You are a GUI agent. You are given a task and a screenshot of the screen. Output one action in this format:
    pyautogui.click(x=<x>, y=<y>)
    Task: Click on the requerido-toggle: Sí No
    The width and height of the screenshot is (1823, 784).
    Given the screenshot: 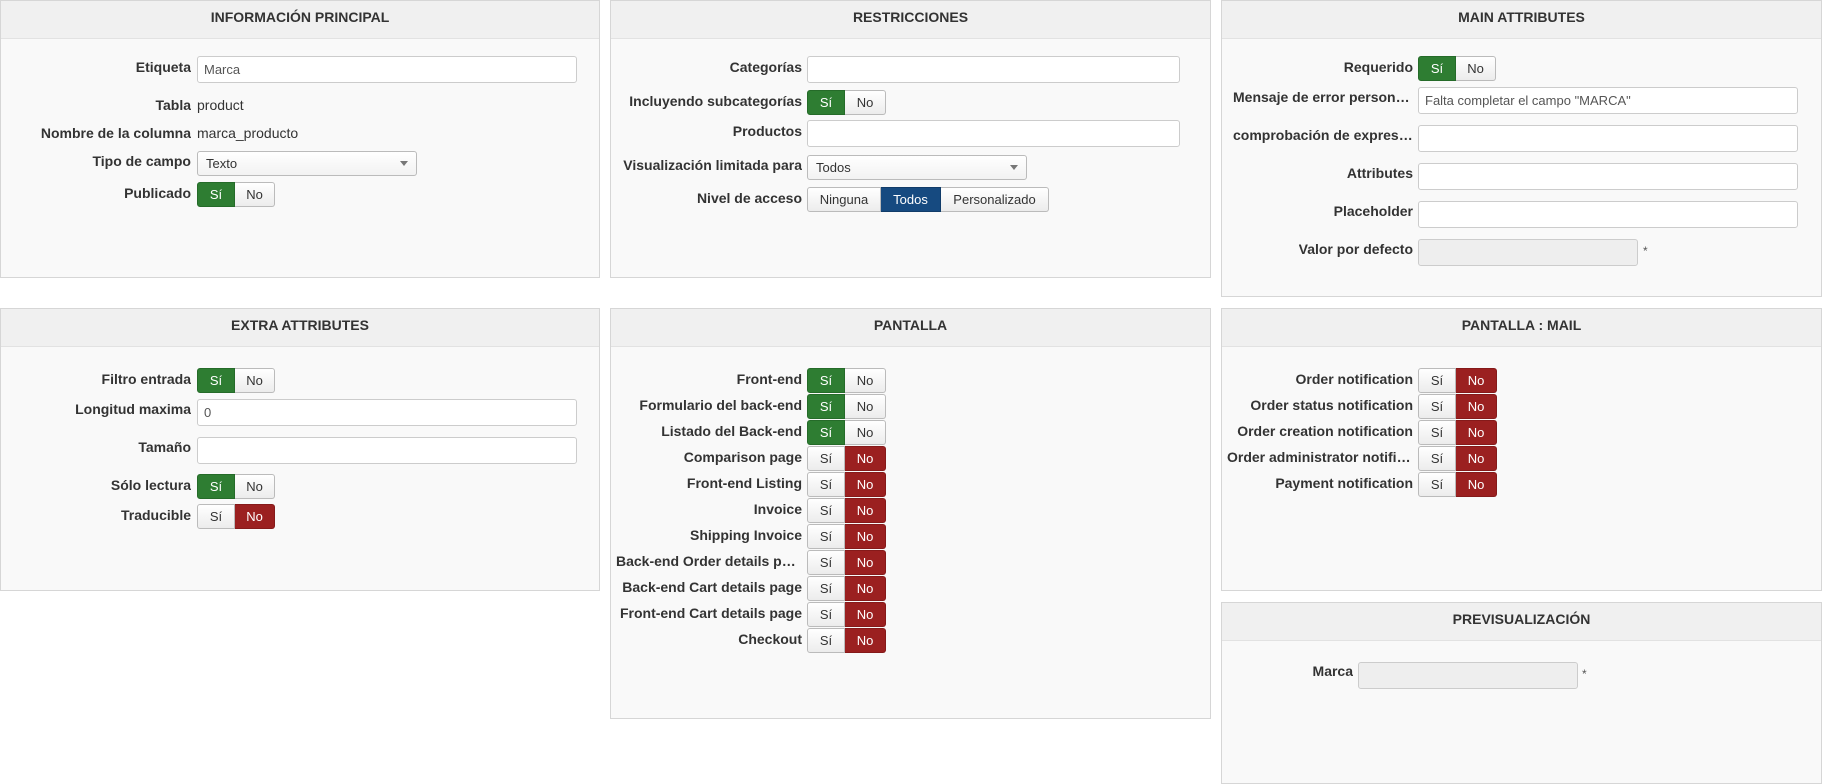 What is the action you would take?
    pyautogui.click(x=1457, y=68)
    